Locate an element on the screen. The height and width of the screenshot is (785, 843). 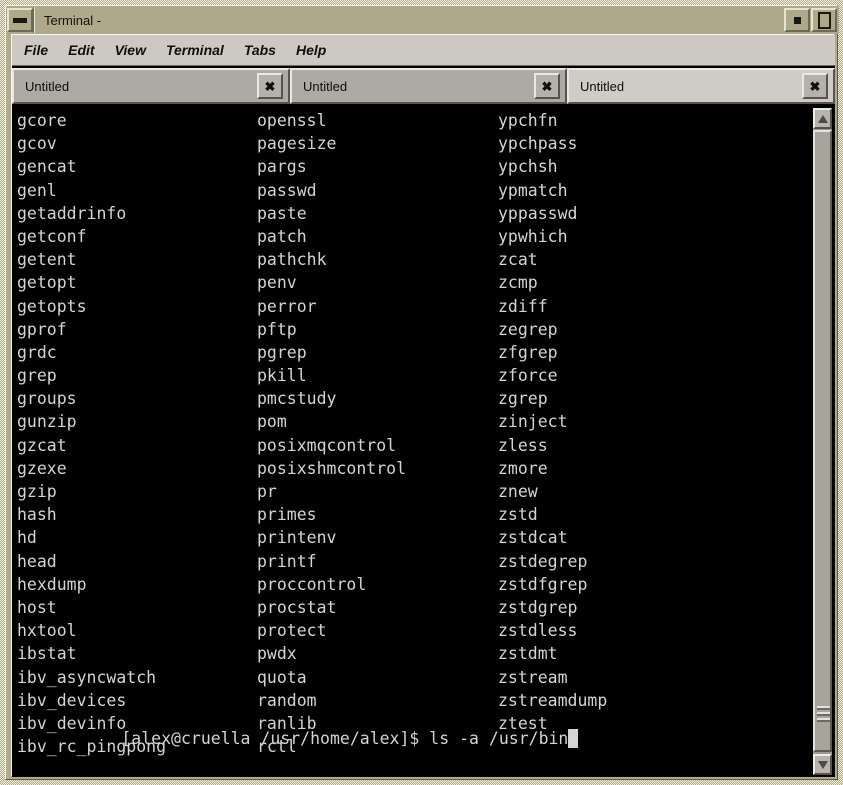
terminal-line: head printf zstdegrep is located at coordinates (417, 561).